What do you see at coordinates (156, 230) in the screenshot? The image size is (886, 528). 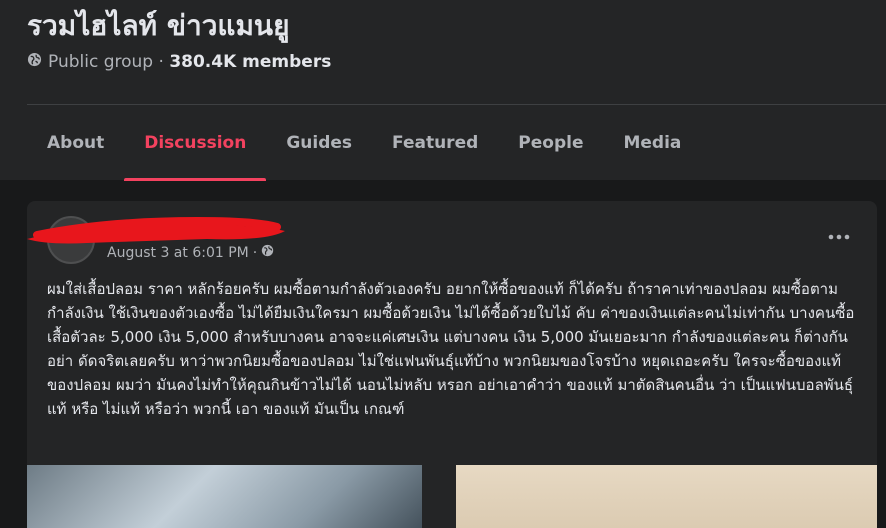 I see `redaction-scribble` at bounding box center [156, 230].